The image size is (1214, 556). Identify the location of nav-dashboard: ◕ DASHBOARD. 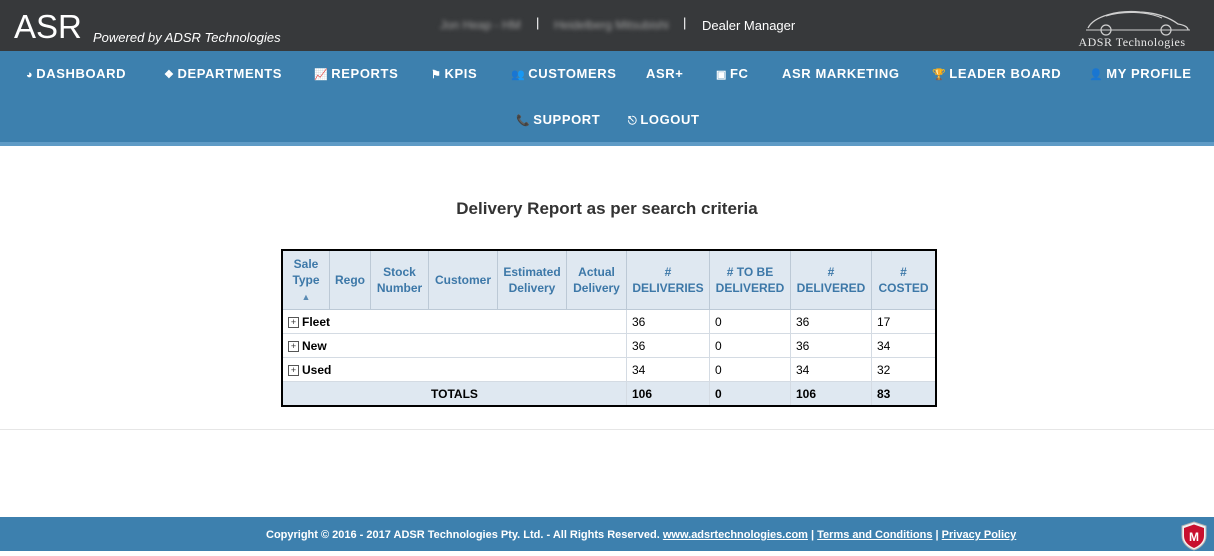
(76, 73).